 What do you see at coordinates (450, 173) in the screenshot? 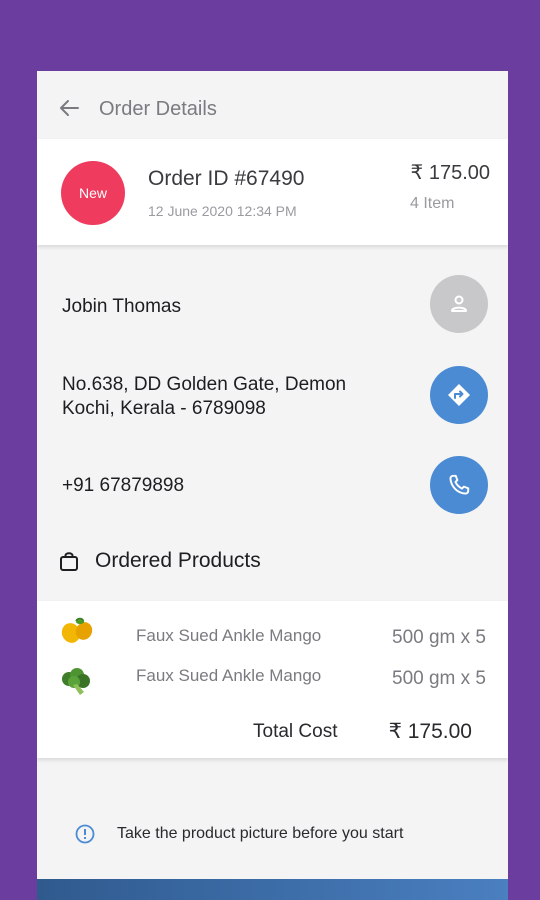
I see `order-price: ₹ 175.00` at bounding box center [450, 173].